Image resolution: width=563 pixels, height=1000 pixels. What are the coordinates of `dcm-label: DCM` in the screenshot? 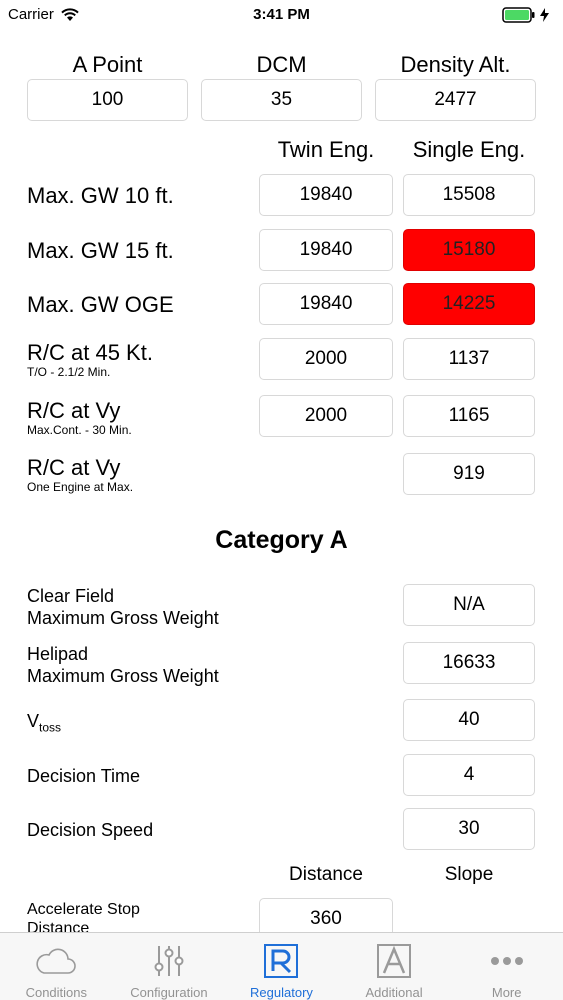 It's located at (281, 64).